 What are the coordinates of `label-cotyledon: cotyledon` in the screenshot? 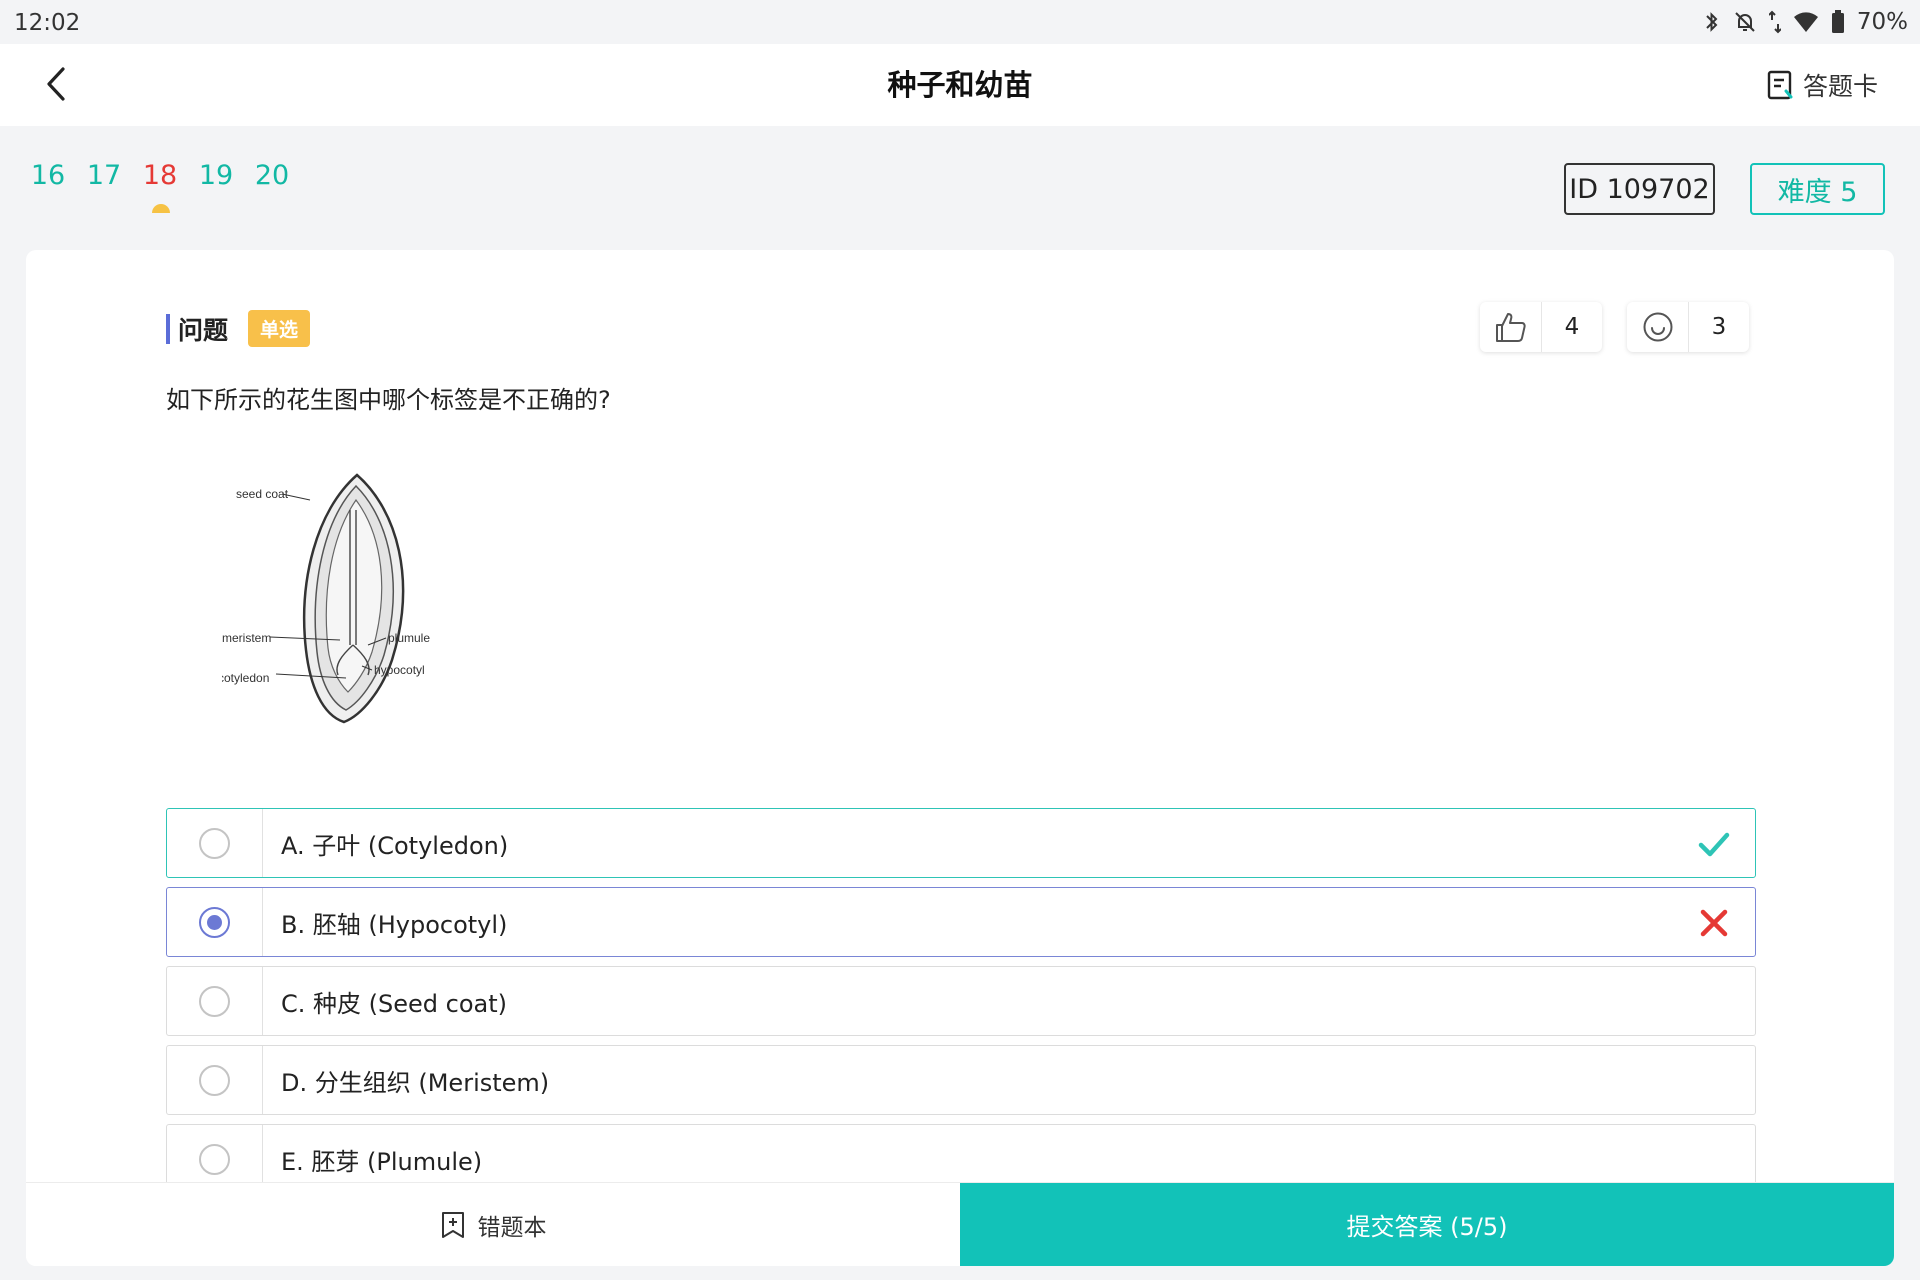 It's located at (245, 678).